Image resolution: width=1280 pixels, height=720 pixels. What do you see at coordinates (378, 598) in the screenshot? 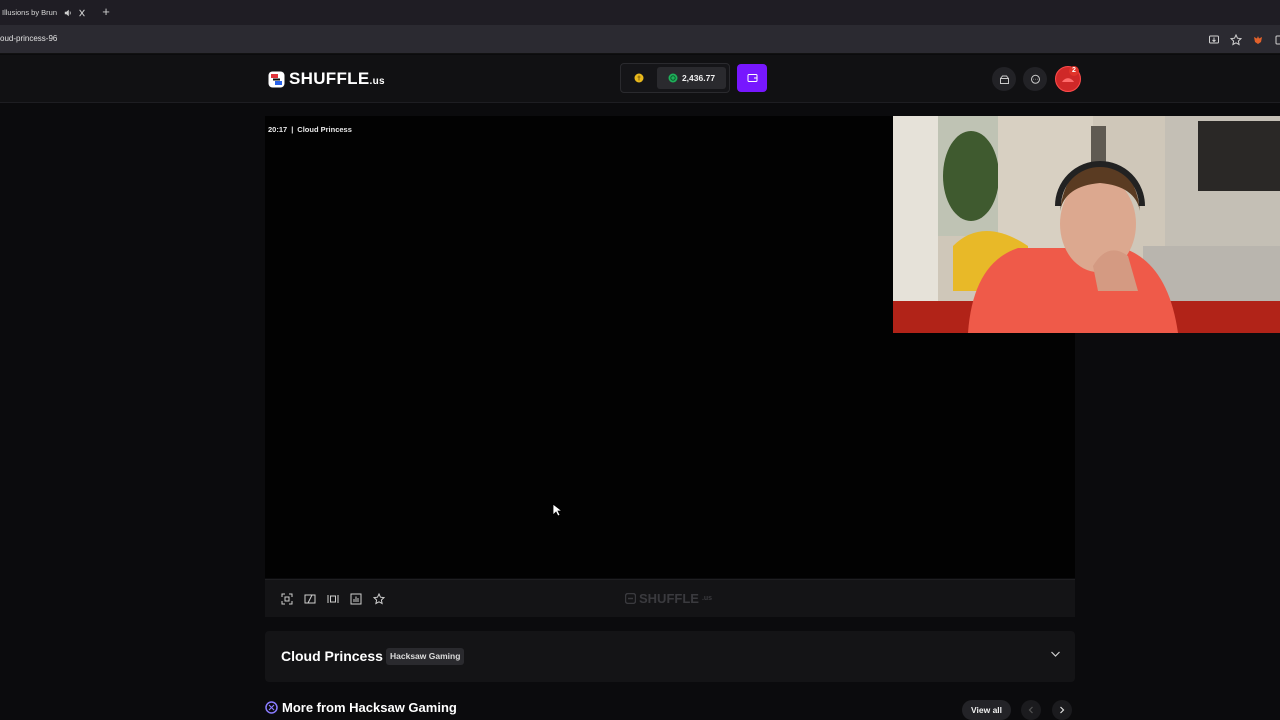
I see `favorite-star-icon` at bounding box center [378, 598].